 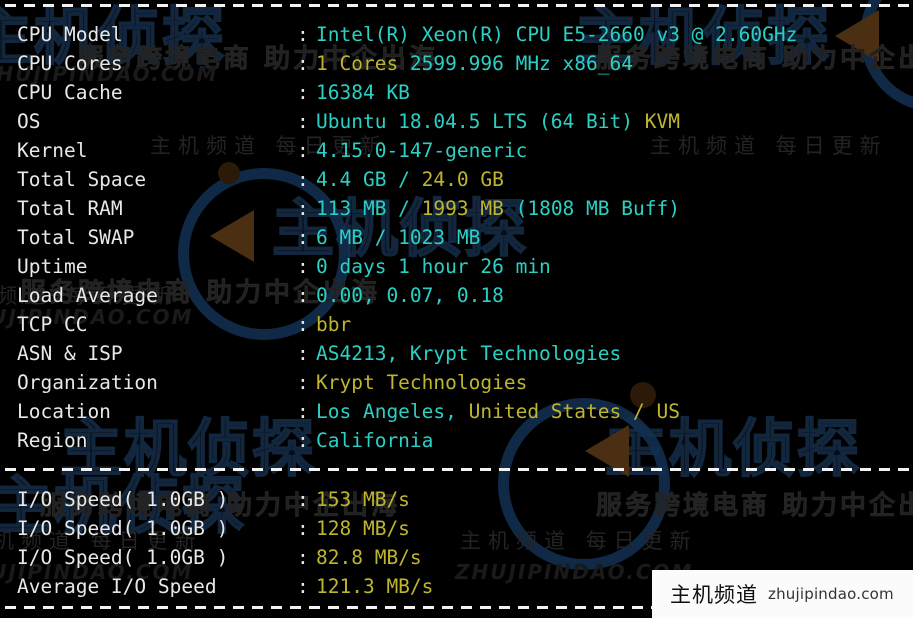 What do you see at coordinates (422, 382) in the screenshot?
I see `terminal-row-value: Krypt Technologies` at bounding box center [422, 382].